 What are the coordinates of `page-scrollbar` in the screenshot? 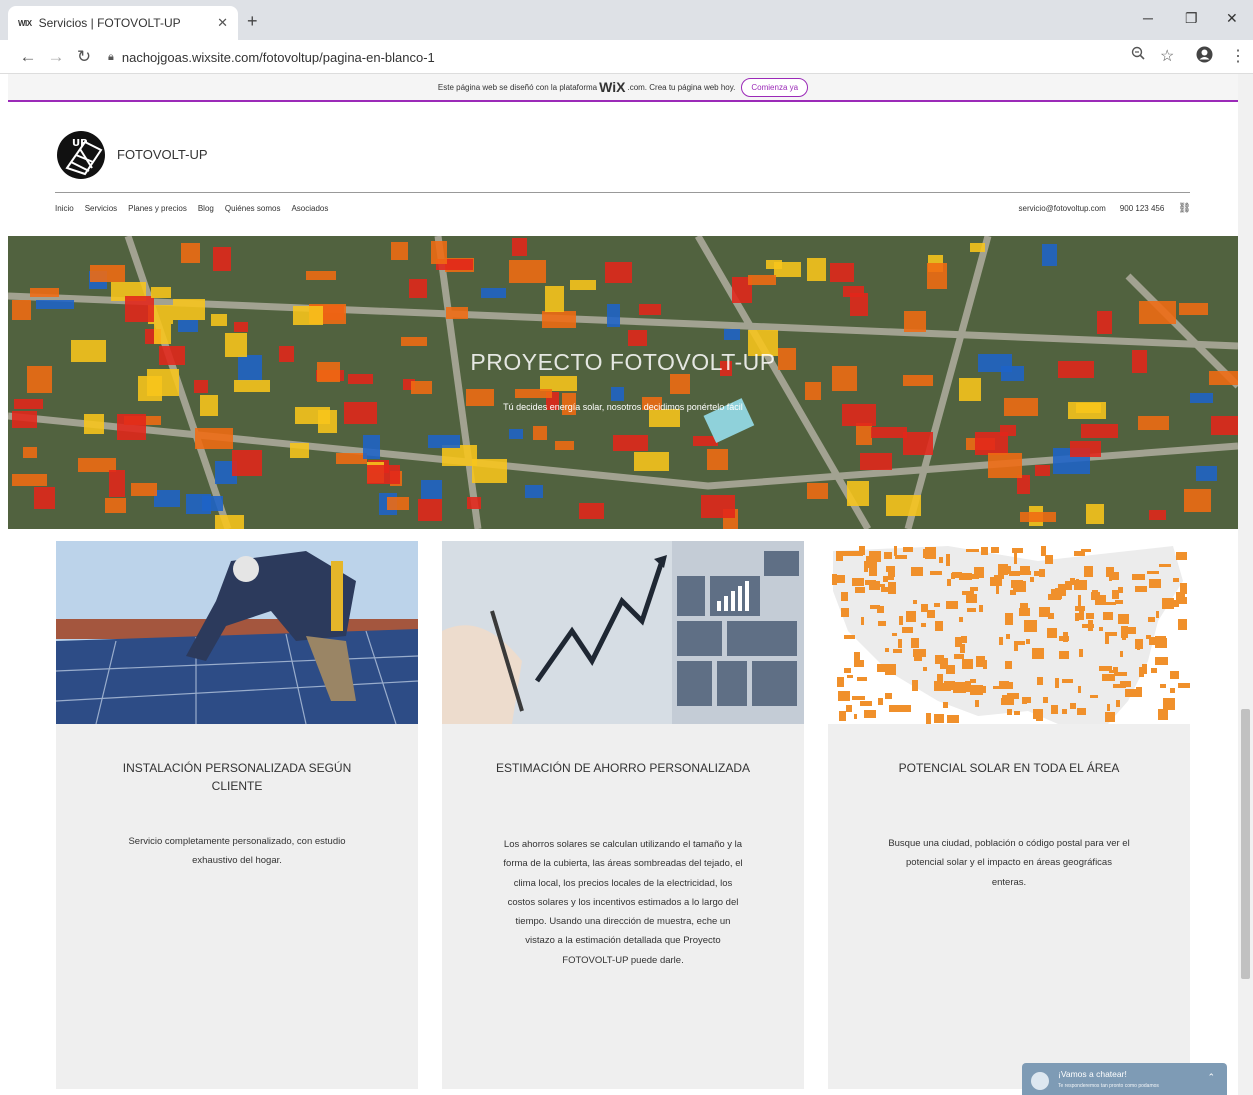 It's located at (1245, 584).